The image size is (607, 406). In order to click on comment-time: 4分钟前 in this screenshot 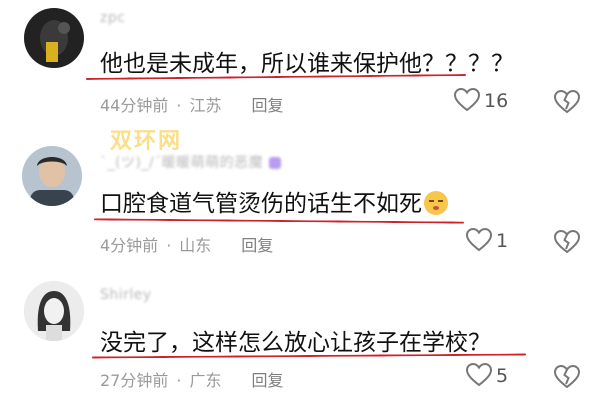, I will do `click(129, 245)`.